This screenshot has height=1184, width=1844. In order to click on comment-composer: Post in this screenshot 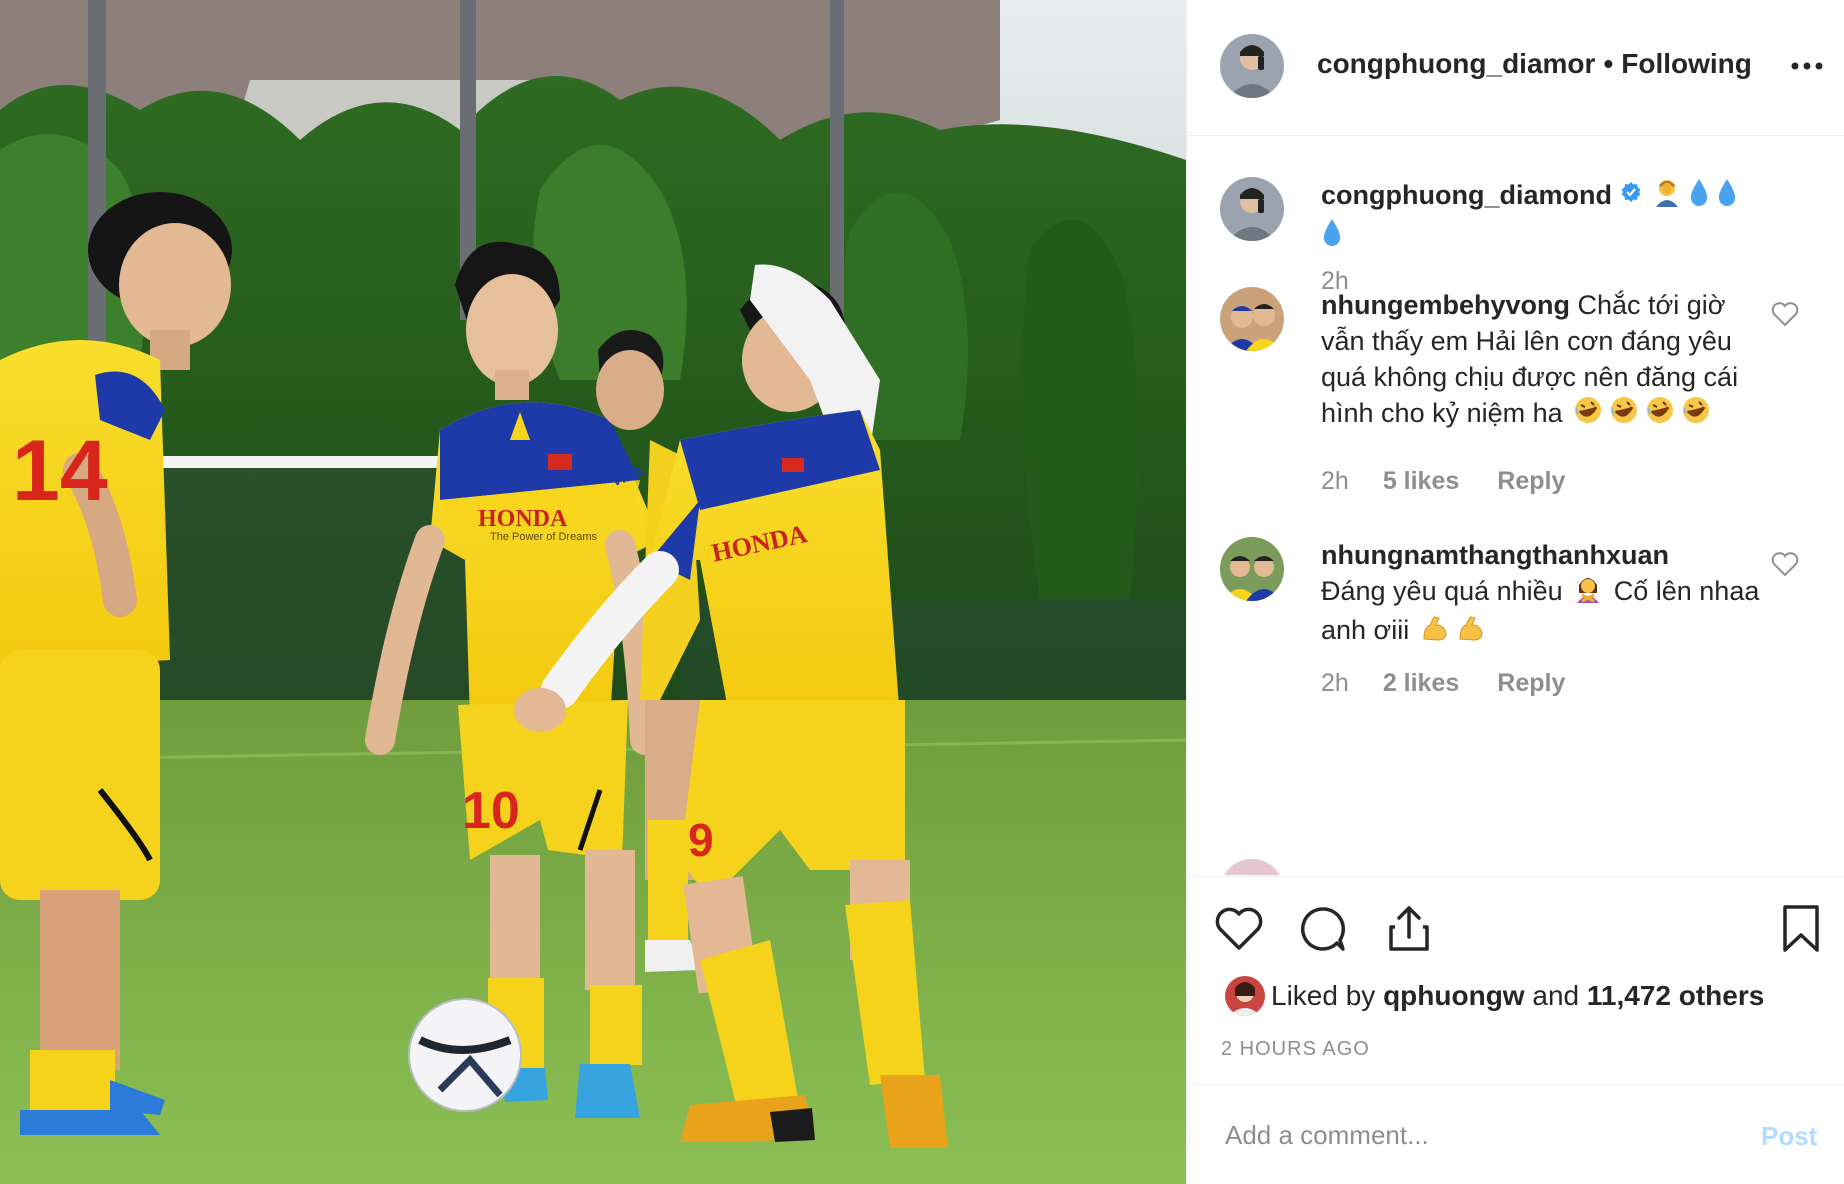, I will do `click(1515, 1134)`.